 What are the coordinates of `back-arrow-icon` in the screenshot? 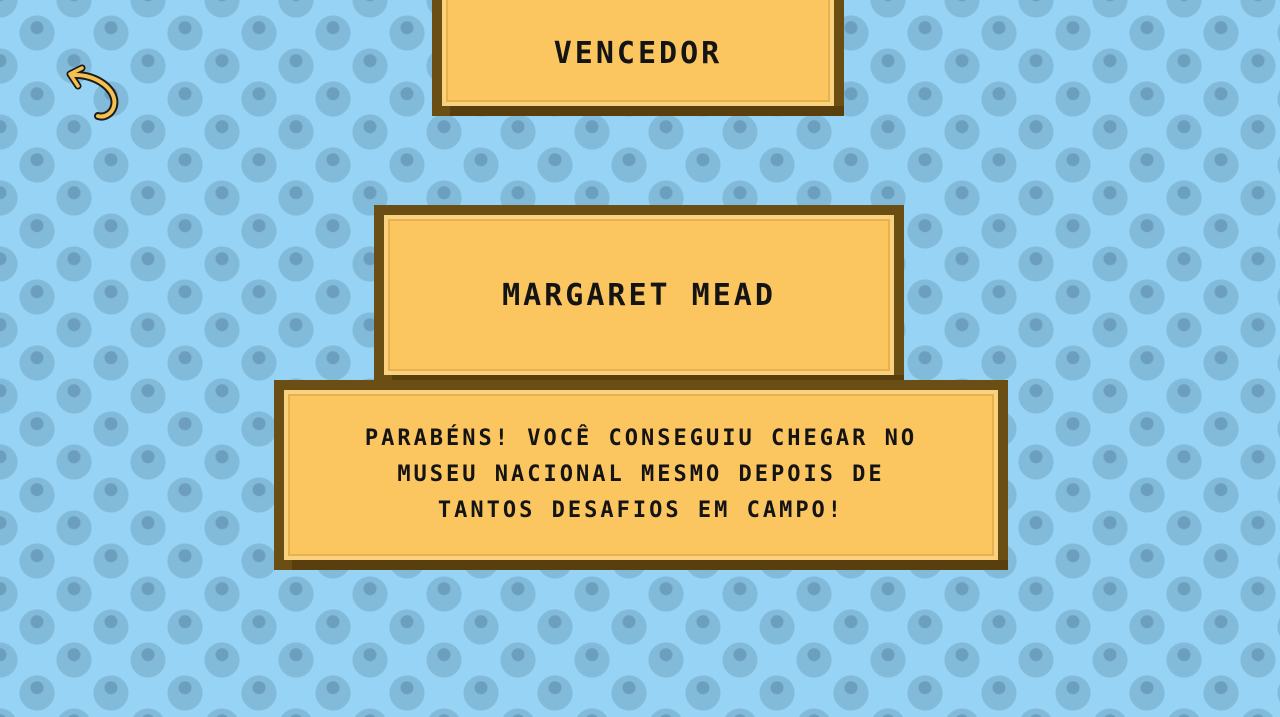 It's located at (92, 92).